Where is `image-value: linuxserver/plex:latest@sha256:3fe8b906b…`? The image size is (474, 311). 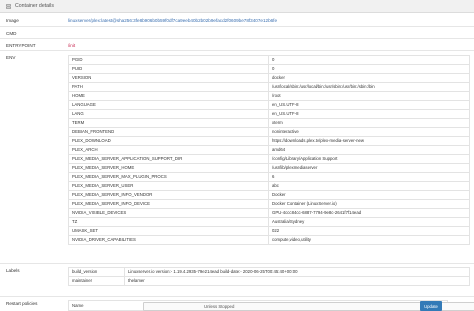 image-value: linuxserver/plex:latest@sha256:3fe8b906b… is located at coordinates (173, 20).